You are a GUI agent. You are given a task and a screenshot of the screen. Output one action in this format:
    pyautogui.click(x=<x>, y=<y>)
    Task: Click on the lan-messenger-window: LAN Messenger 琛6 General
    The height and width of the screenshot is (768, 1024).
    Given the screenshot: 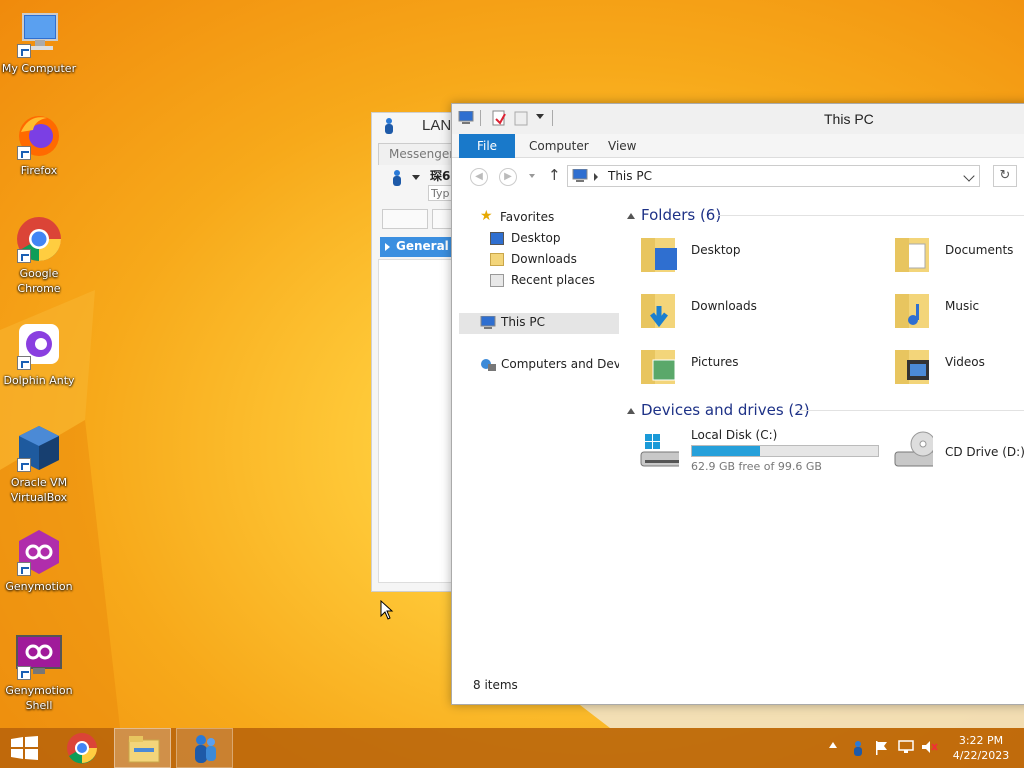 What is the action you would take?
    pyautogui.click(x=416, y=352)
    